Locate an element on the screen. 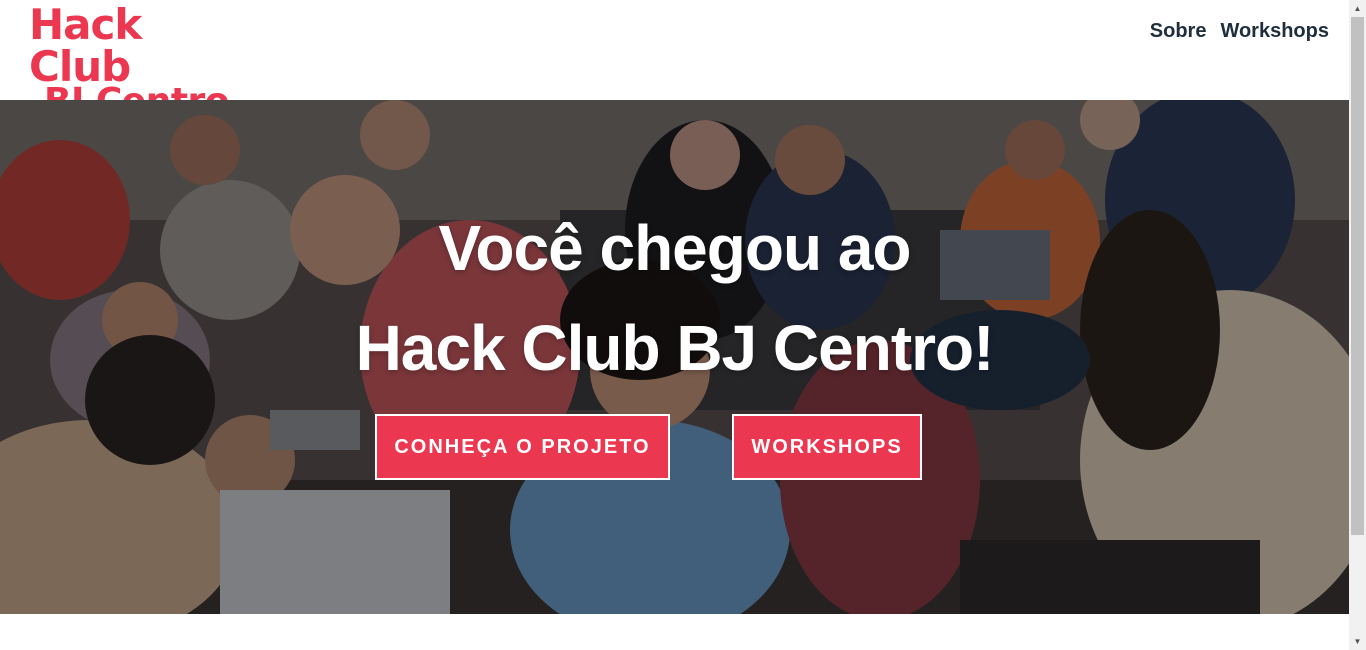  main-nav: Sobre Workshops is located at coordinates (1239, 31).